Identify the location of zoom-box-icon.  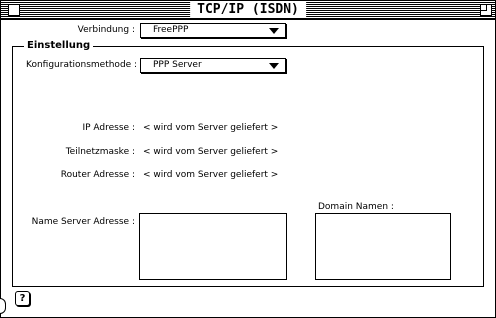
(486, 10).